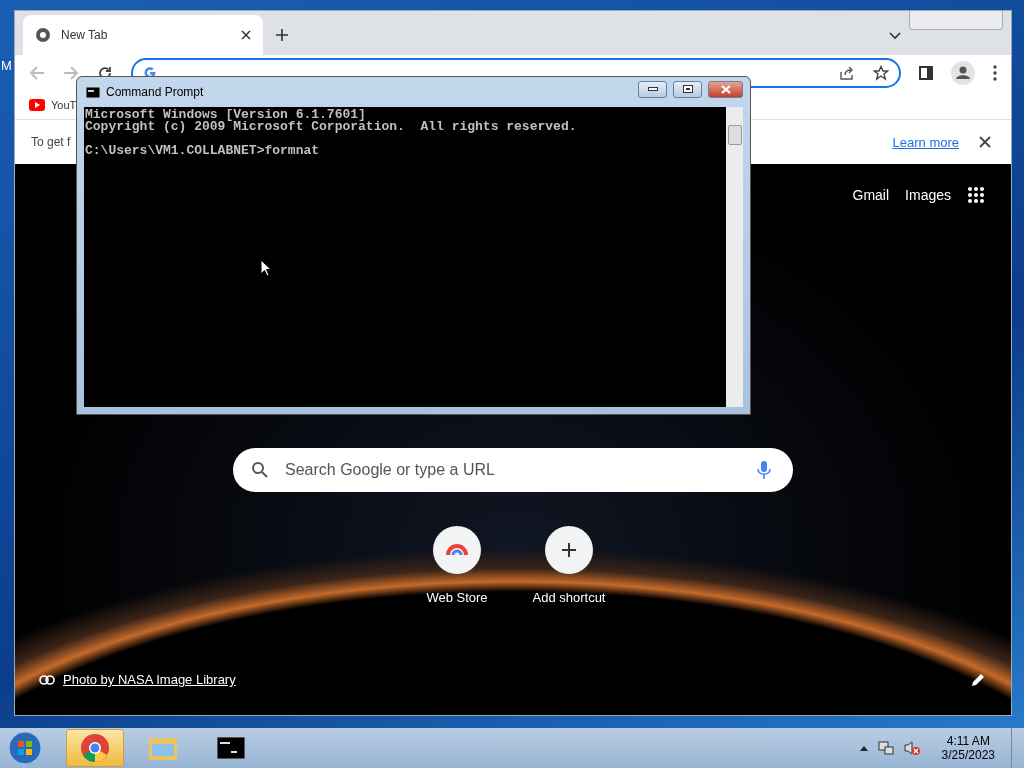  I want to click on window-title: Command Prompt, so click(155, 92).